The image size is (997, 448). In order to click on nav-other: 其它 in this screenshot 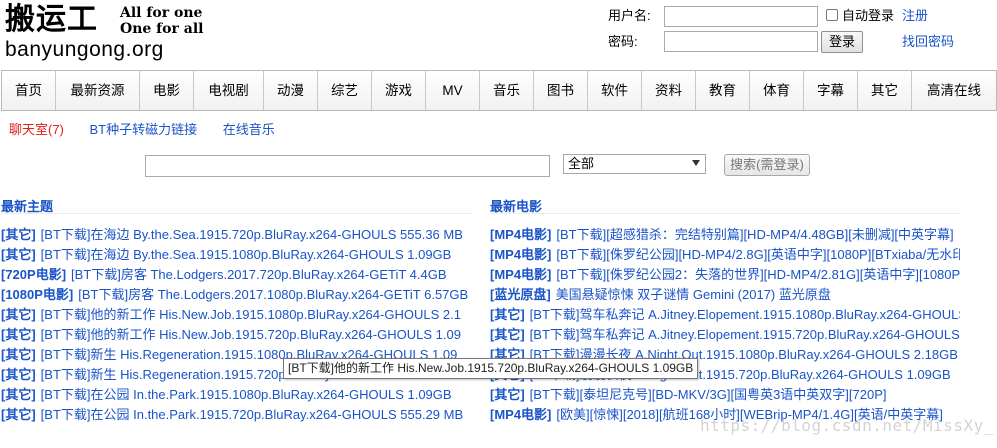, I will do `click(885, 90)`.